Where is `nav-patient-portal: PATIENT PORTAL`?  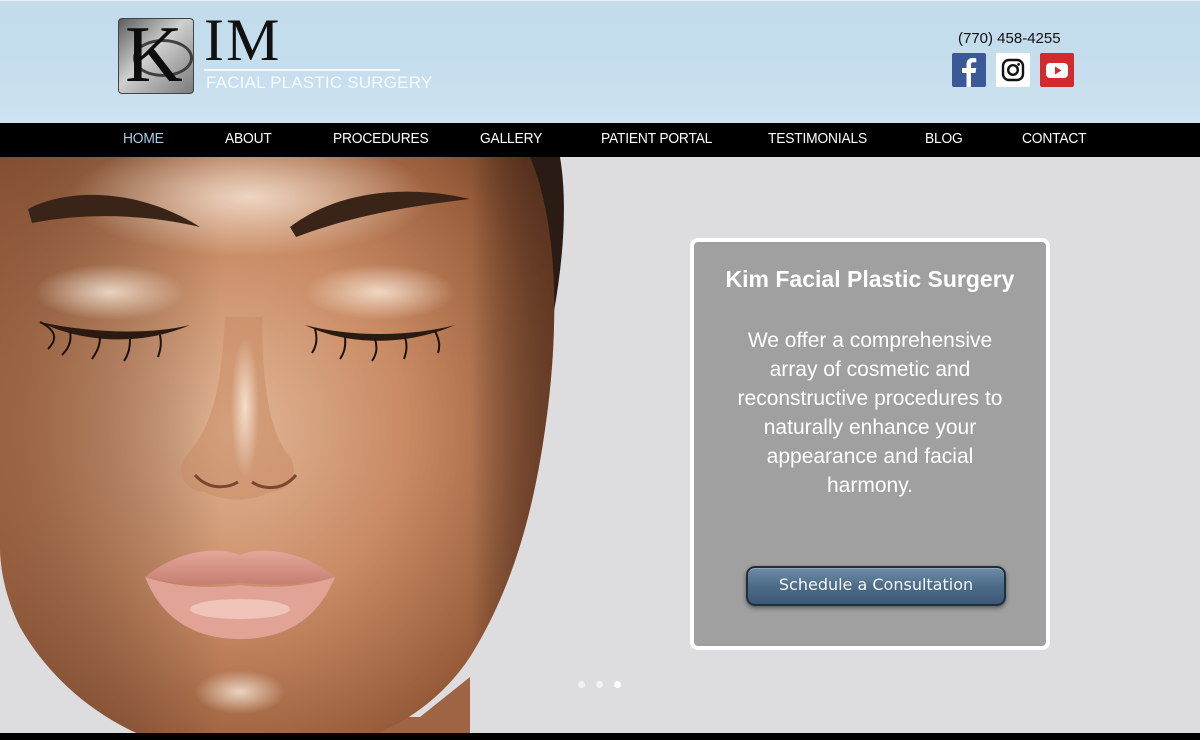 nav-patient-portal: PATIENT PORTAL is located at coordinates (656, 140).